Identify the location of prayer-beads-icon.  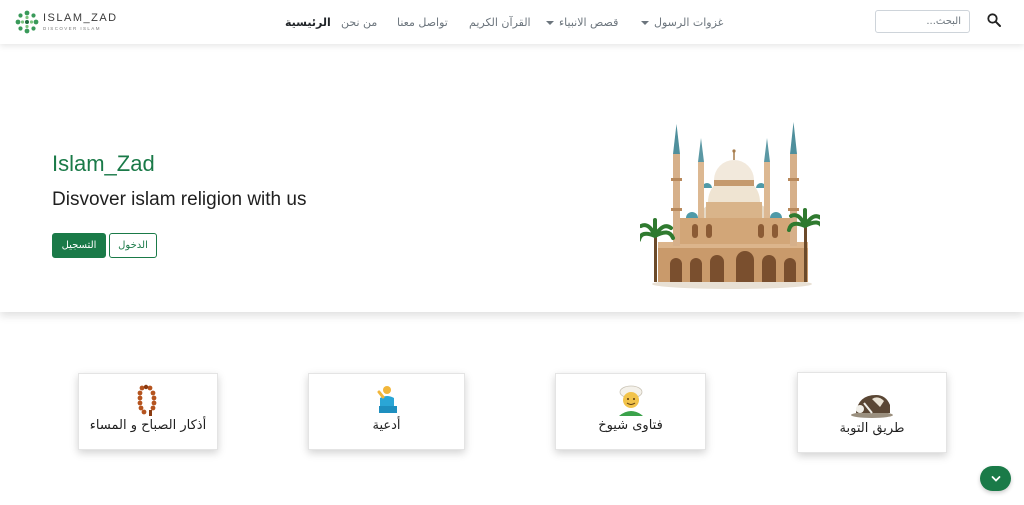
(147, 400).